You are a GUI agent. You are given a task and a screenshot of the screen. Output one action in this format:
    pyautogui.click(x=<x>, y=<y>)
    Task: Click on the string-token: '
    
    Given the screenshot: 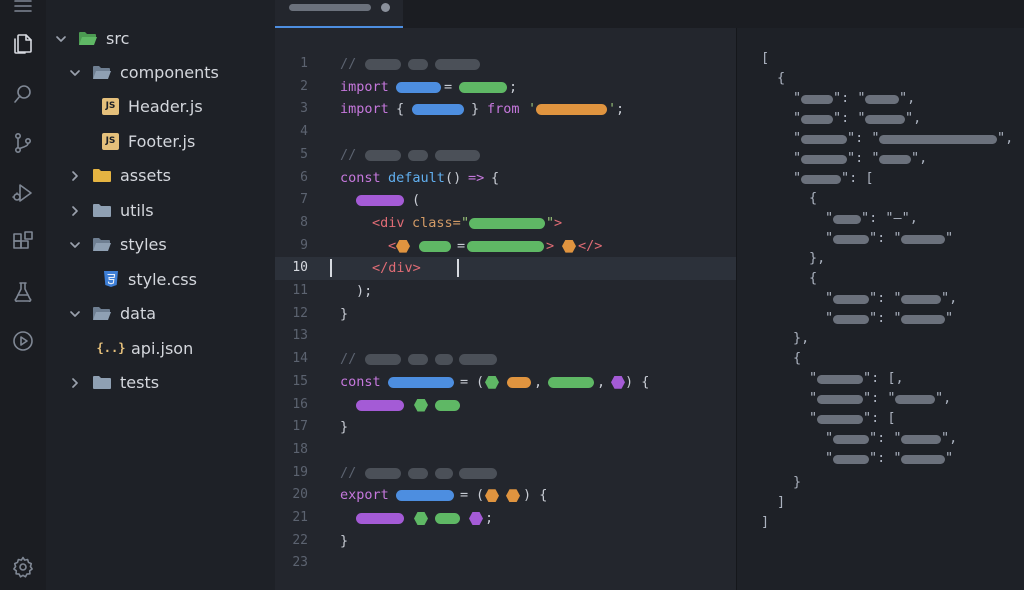 What is the action you would take?
    pyautogui.click(x=612, y=109)
    